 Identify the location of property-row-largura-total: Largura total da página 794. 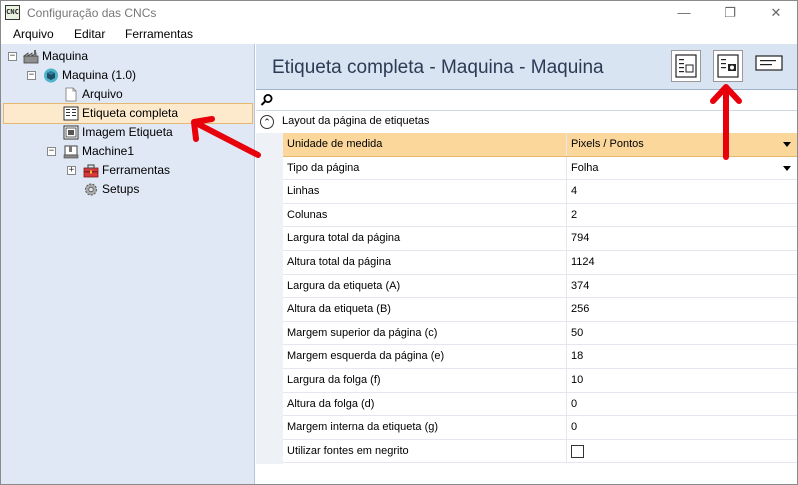
(540, 239).